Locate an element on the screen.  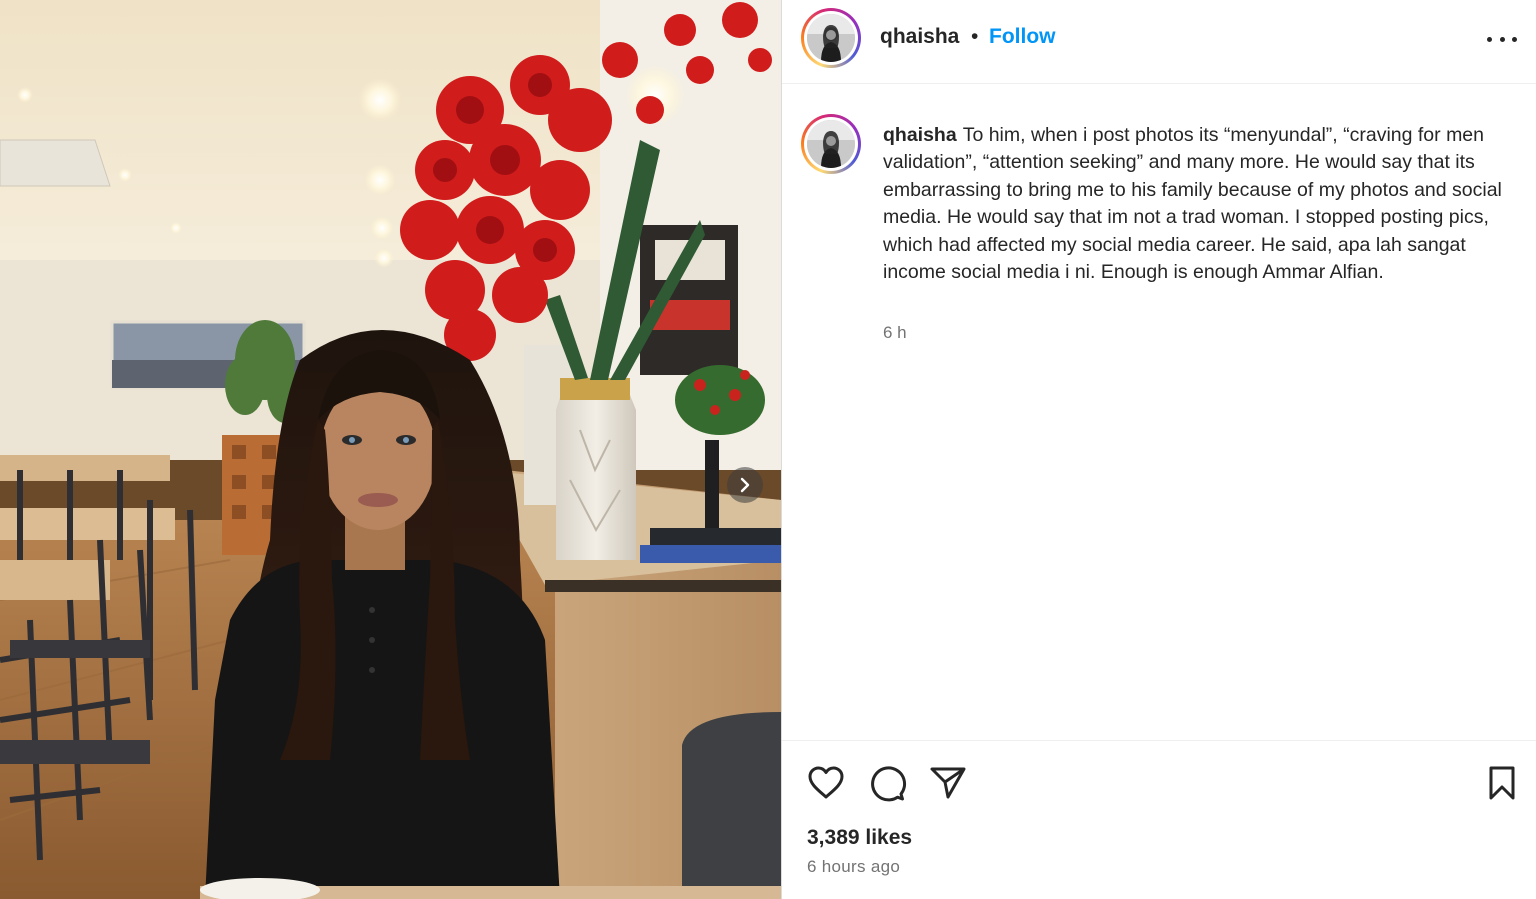
comment-icon is located at coordinates (889, 784).